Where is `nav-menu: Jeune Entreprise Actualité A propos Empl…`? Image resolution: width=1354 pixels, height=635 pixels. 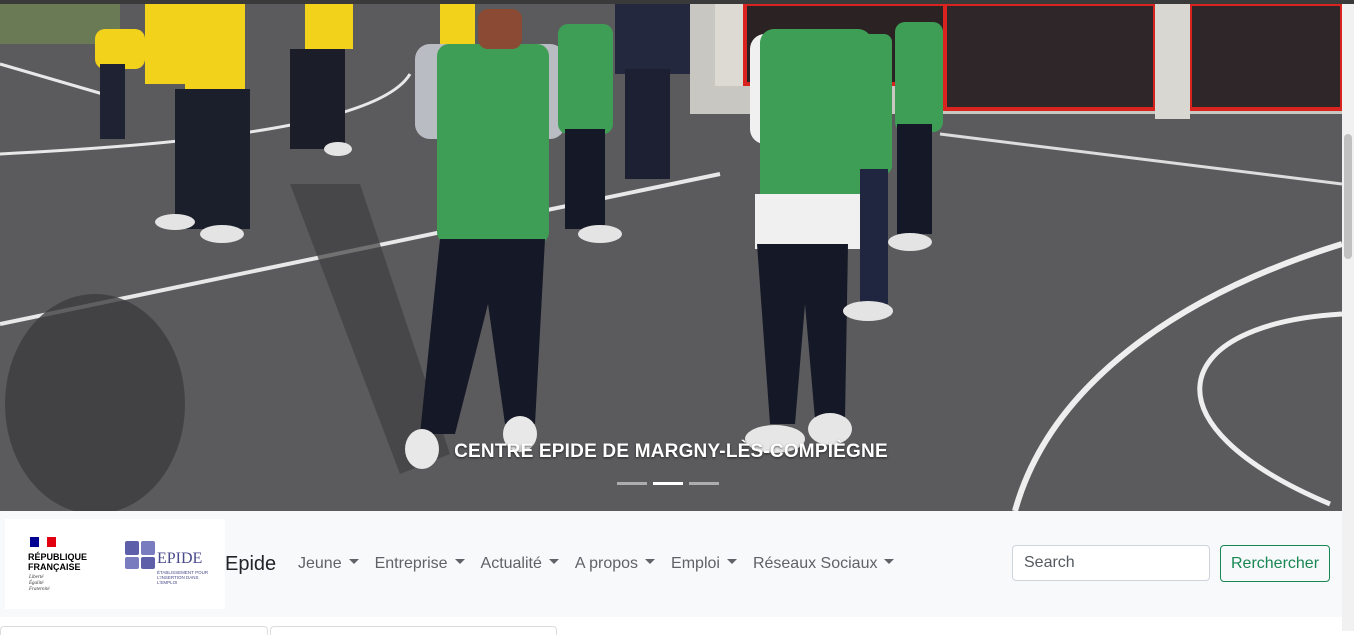
nav-menu: Jeune Entreprise Actualité A propos Empl… is located at coordinates (596, 564).